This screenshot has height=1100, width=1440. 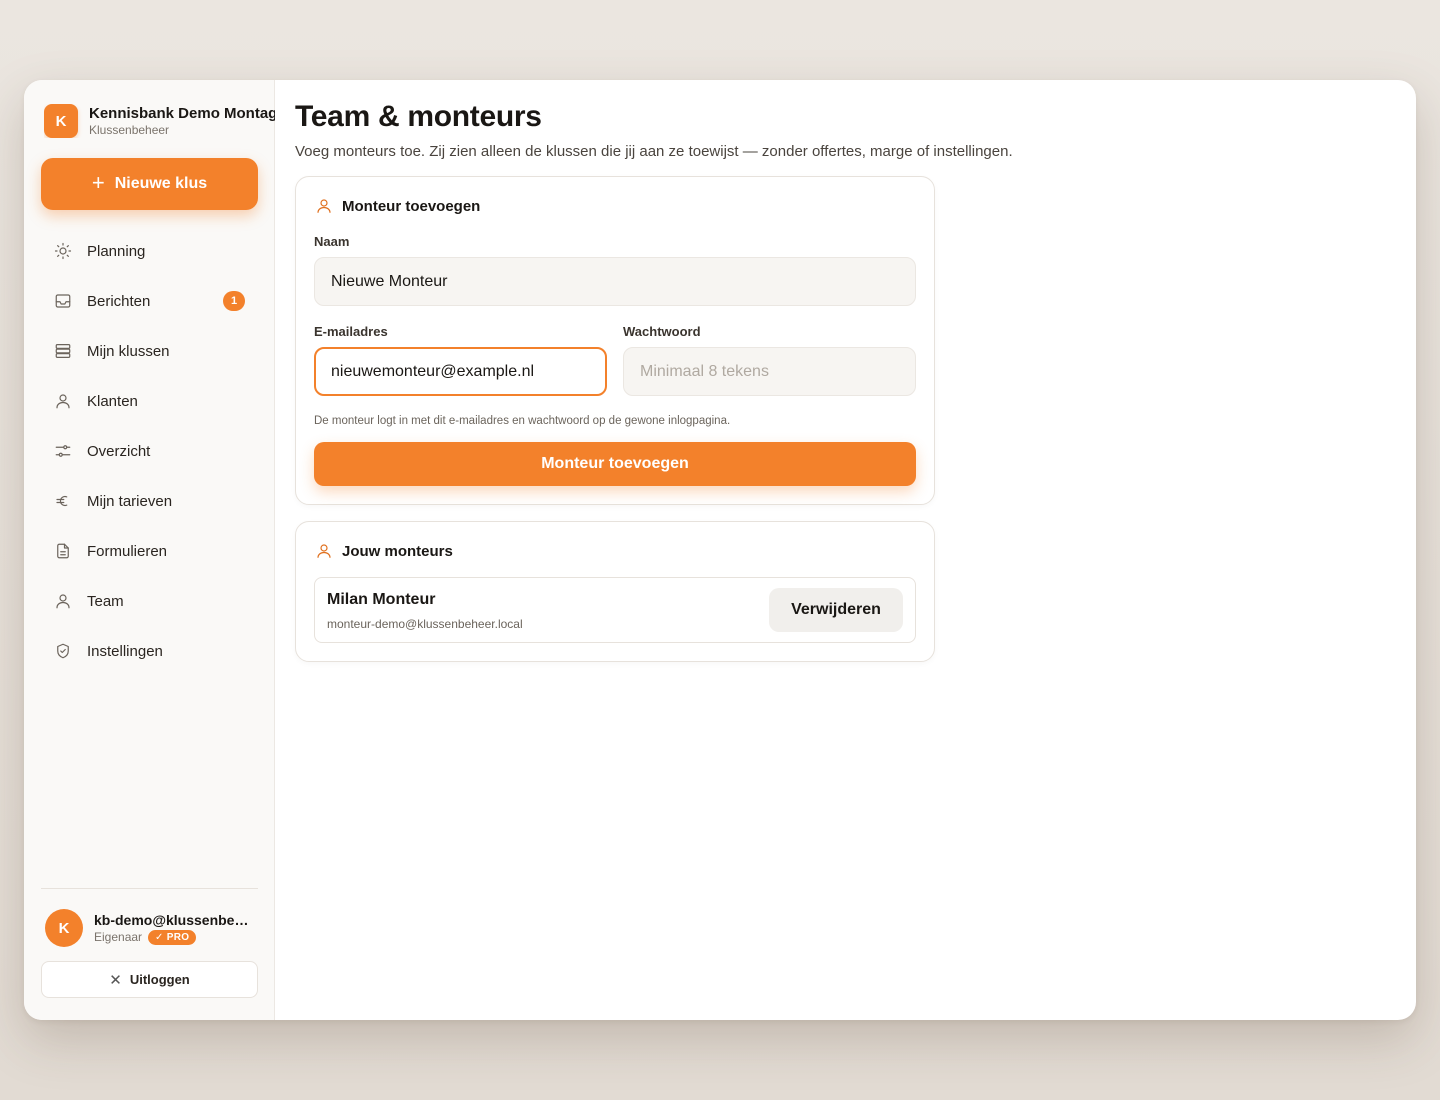 I want to click on sidebar-item-label: Planning, so click(x=116, y=251).